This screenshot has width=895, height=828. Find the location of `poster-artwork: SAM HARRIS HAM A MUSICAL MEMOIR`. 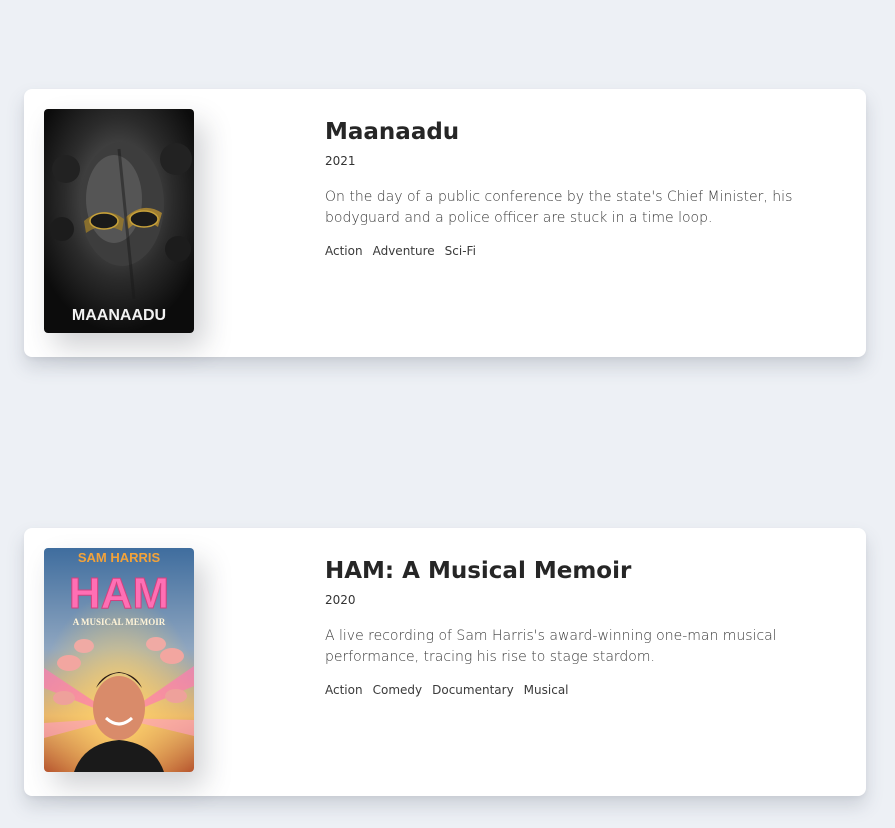

poster-artwork: SAM HARRIS HAM A MUSICAL MEMOIR is located at coordinates (119, 660).